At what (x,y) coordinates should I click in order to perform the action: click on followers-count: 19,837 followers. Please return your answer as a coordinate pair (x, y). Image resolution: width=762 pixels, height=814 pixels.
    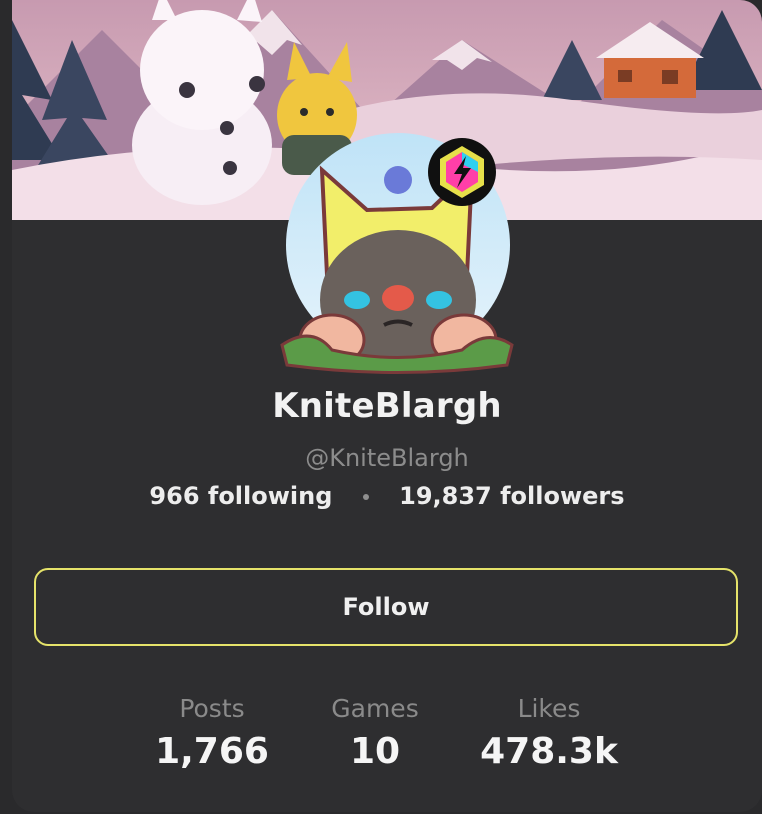
    Looking at the image, I should click on (511, 496).